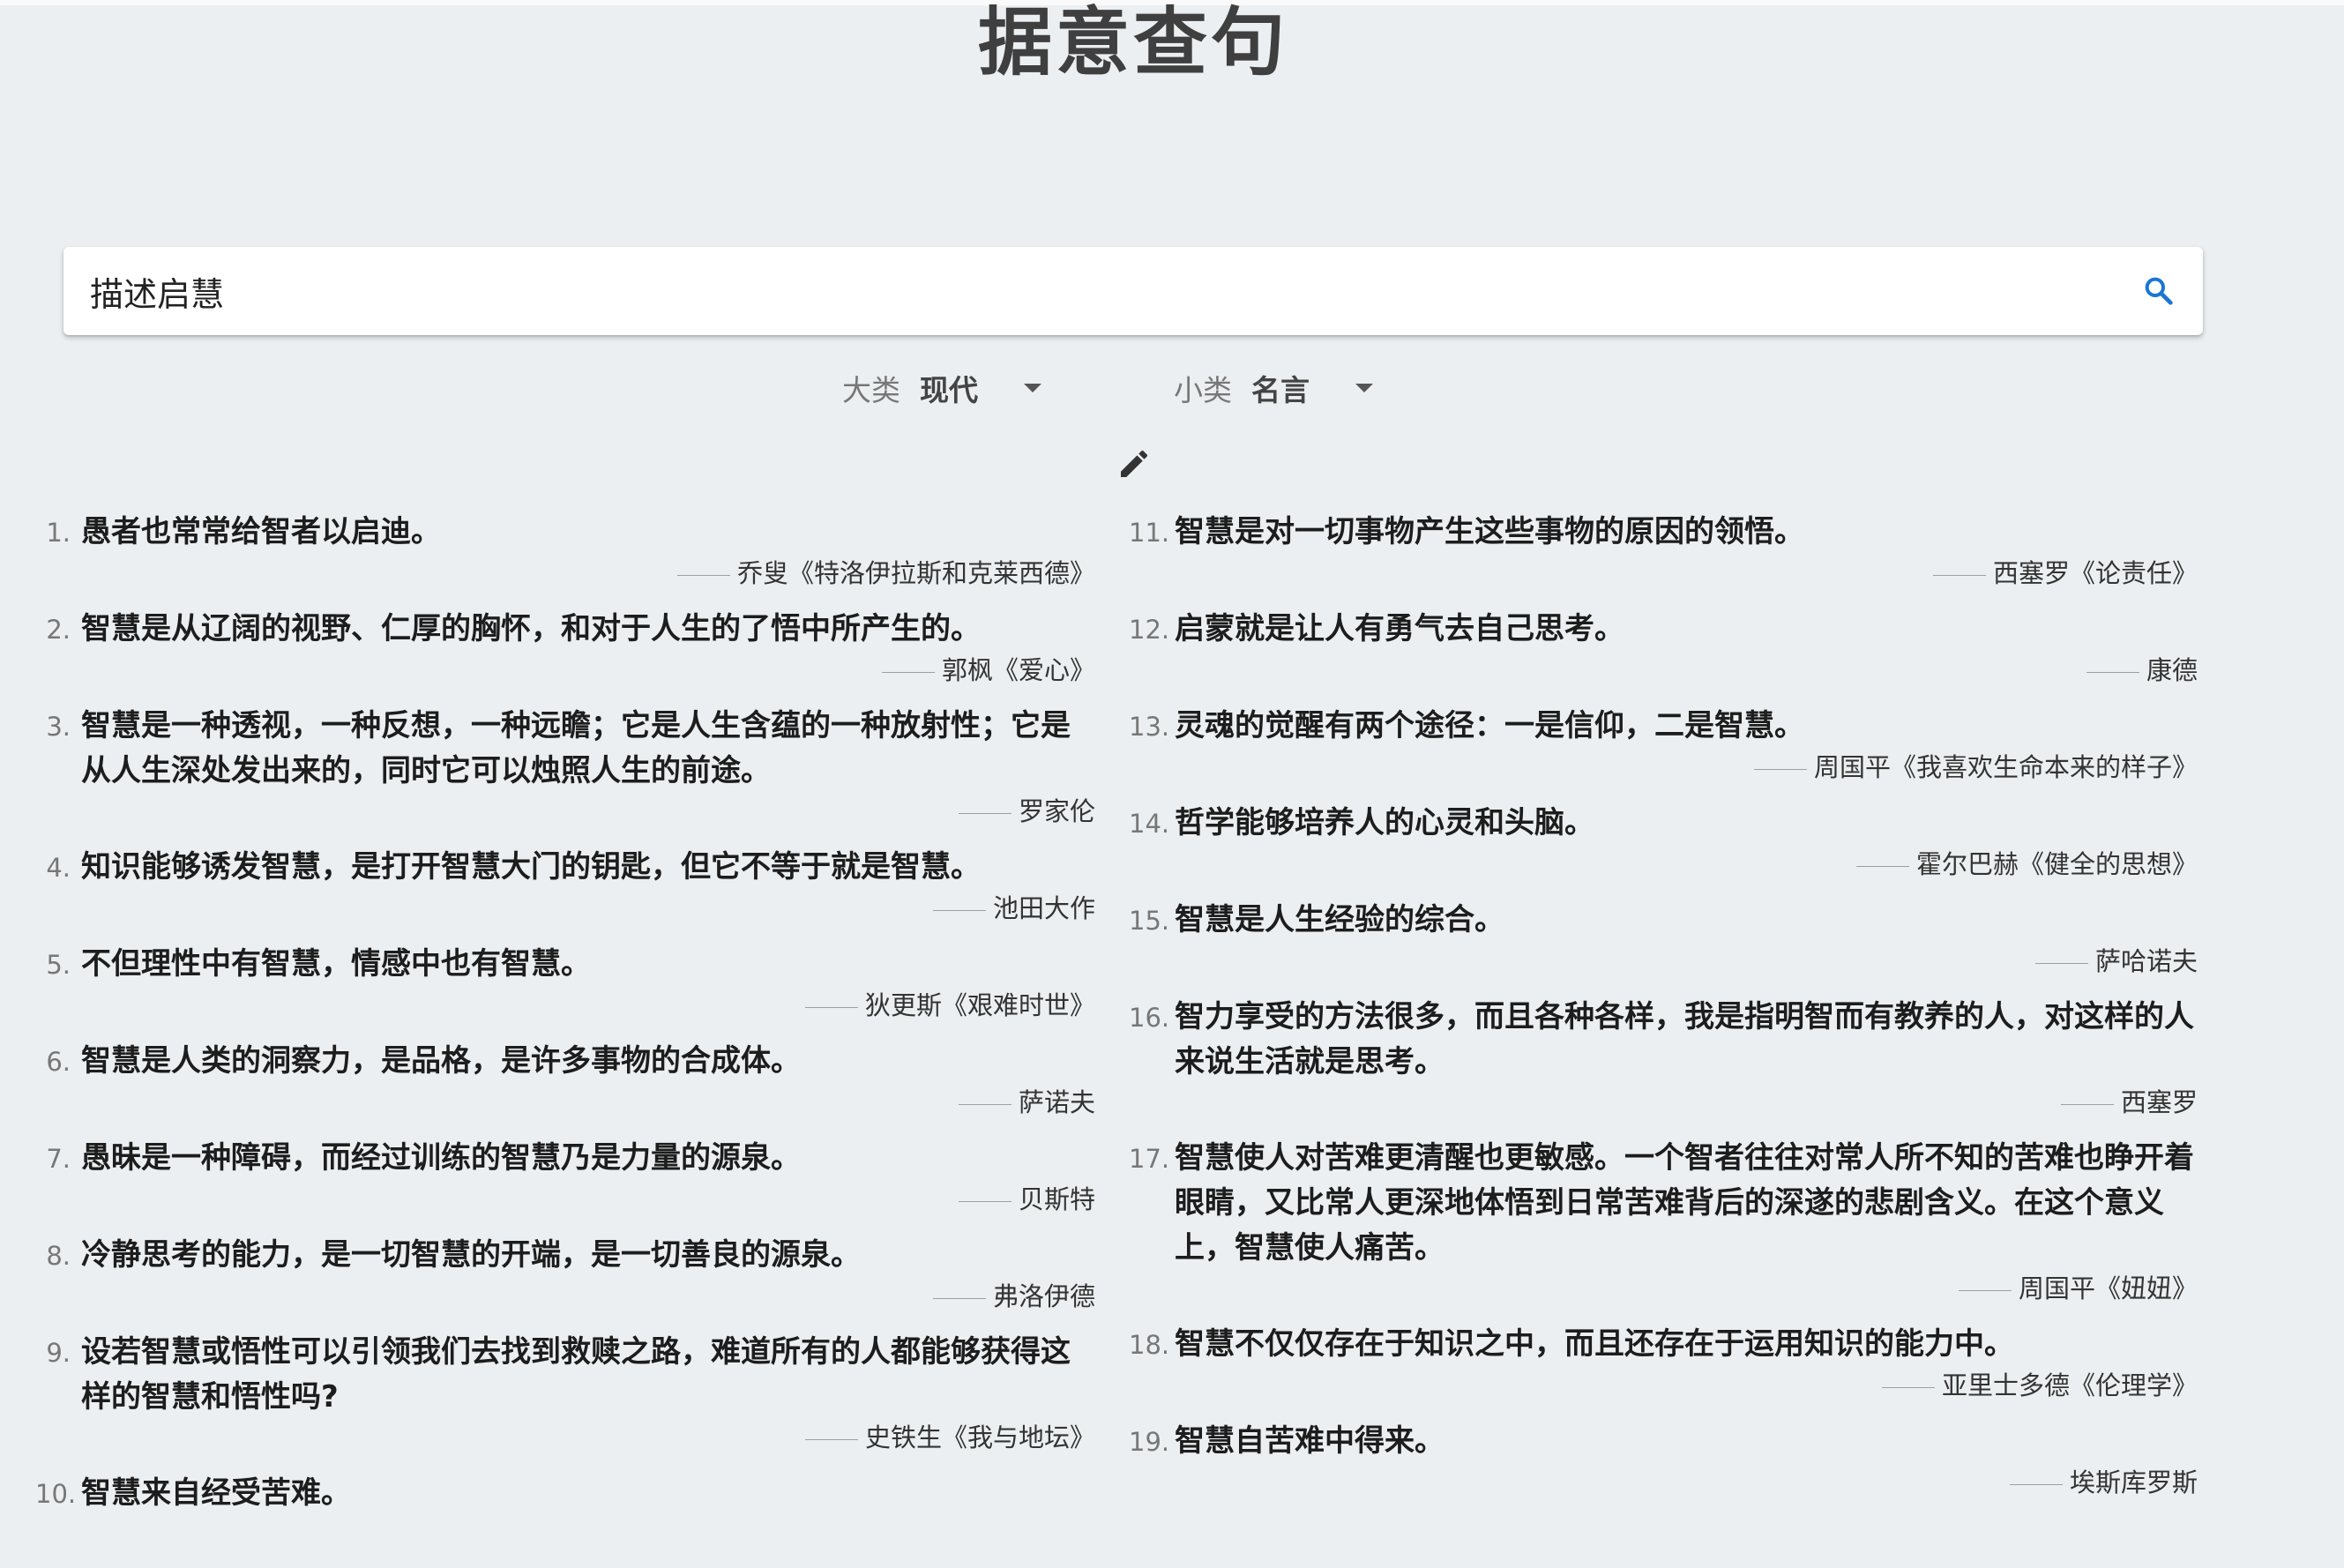  Describe the element at coordinates (570, 1281) in the screenshot. I see `quote-item: 8. 冷静思考的能力，是一切智慧的开端，是一切善良的源泉。 弗洛伊德` at that location.